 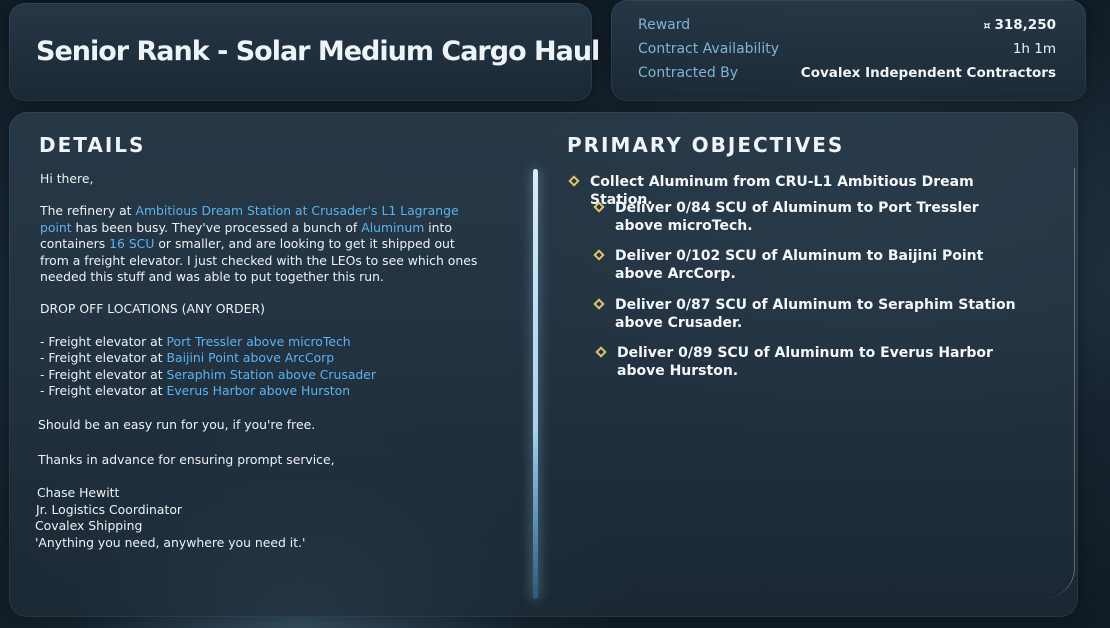 I want to click on signature-title: Jr. Logistics Coordinator, so click(x=109, y=509).